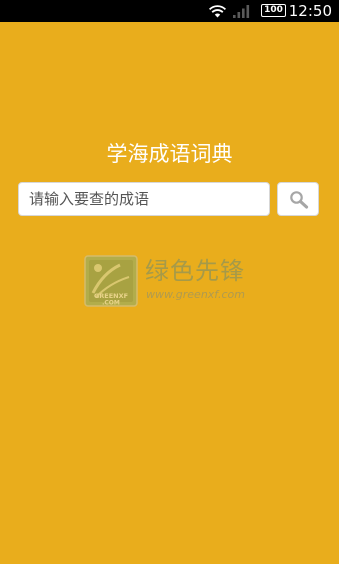 Image resolution: width=339 pixels, height=564 pixels. I want to click on greenxf-logo: GREENXF .COM, so click(111, 281).